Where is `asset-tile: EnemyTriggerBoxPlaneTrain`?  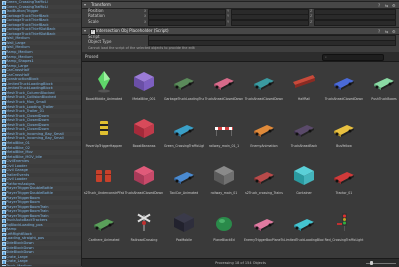 asset-tile: EnemyTriggerBoxPlaneTrain is located at coordinates (264, 228).